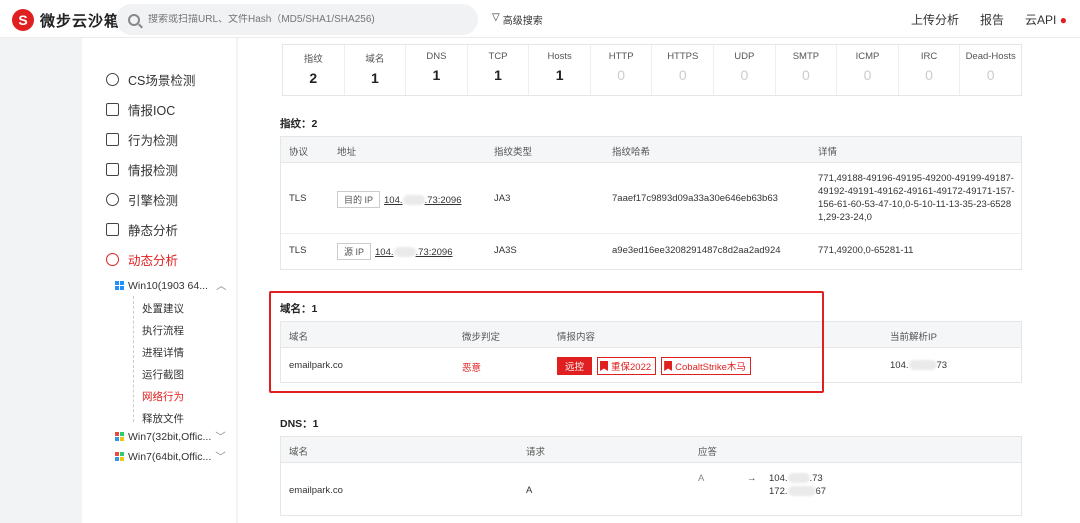  What do you see at coordinates (696, 250) in the screenshot?
I see `cell-hash: a9e3ed16ee3208291487c8d2aa2ad924` at bounding box center [696, 250].